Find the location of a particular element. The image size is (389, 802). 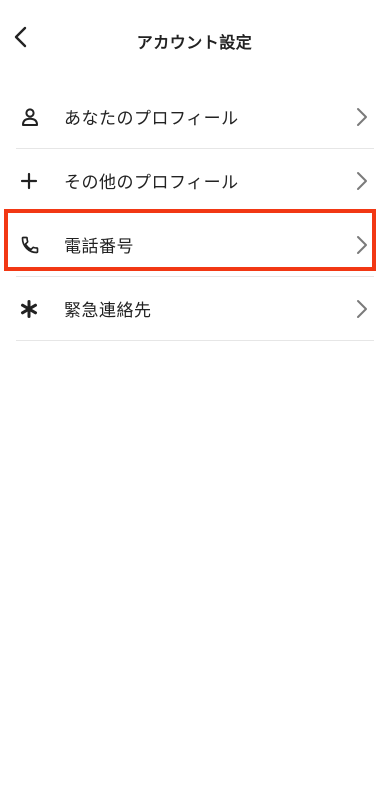

person-icon is located at coordinates (36, 117).